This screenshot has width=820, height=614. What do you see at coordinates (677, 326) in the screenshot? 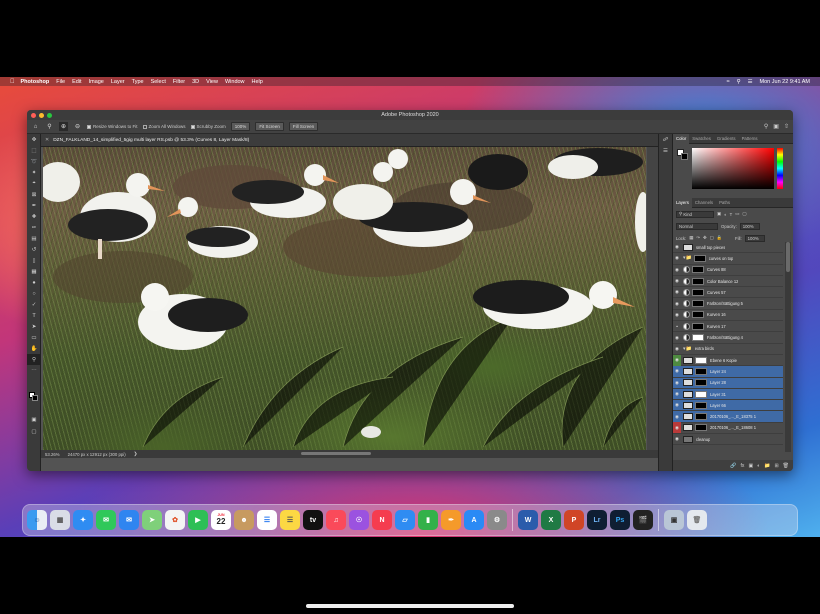
I see `eye-icon: •` at bounding box center [677, 326].